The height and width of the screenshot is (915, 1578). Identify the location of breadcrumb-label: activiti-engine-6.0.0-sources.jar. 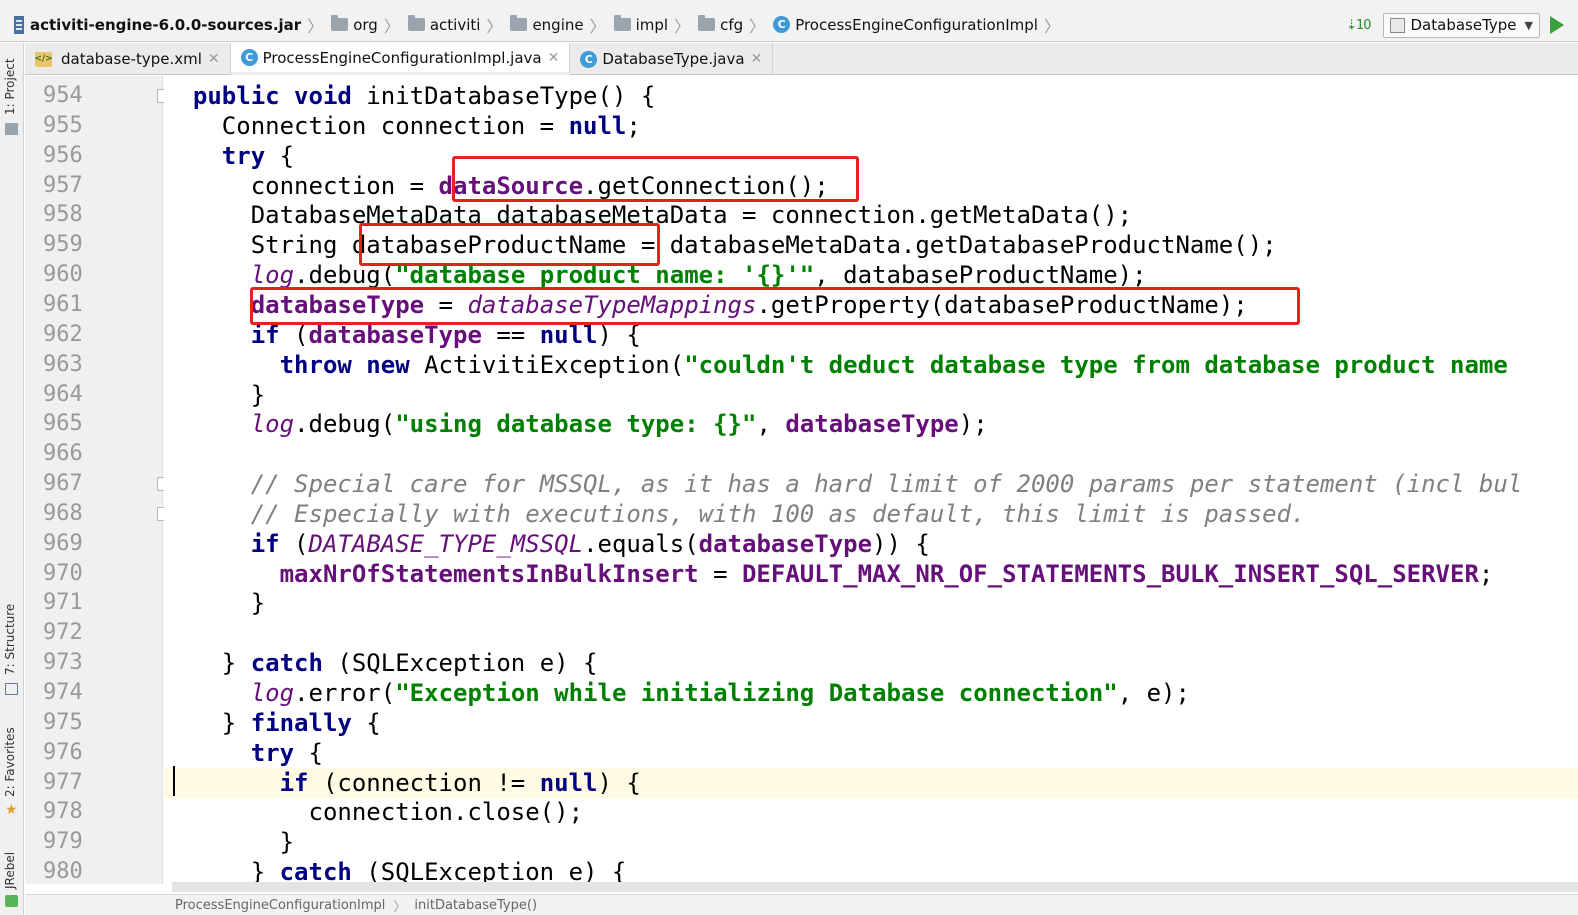
(166, 24).